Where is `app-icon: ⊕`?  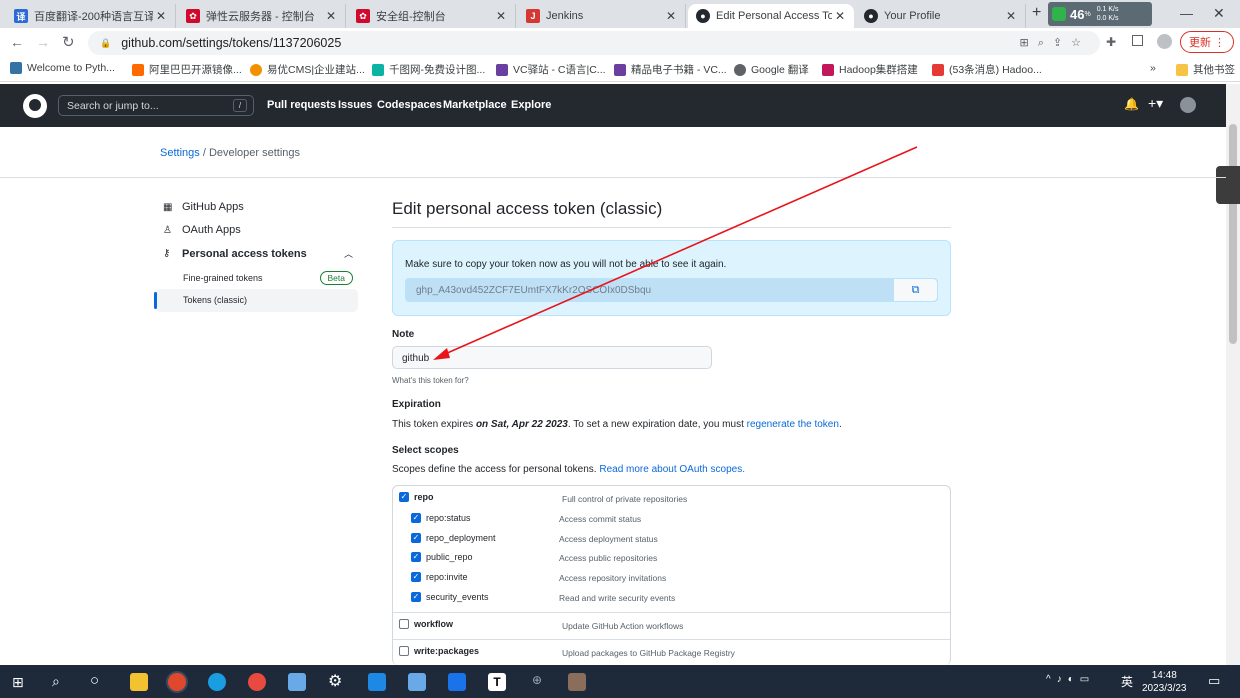 app-icon: ⊕ is located at coordinates (537, 680).